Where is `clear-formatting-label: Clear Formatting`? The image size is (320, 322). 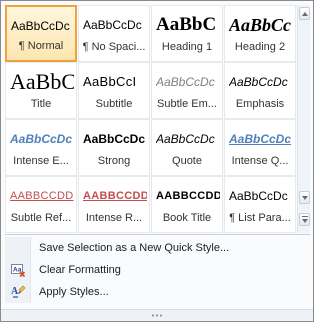 clear-formatting-label: Clear Formatting is located at coordinates (80, 270).